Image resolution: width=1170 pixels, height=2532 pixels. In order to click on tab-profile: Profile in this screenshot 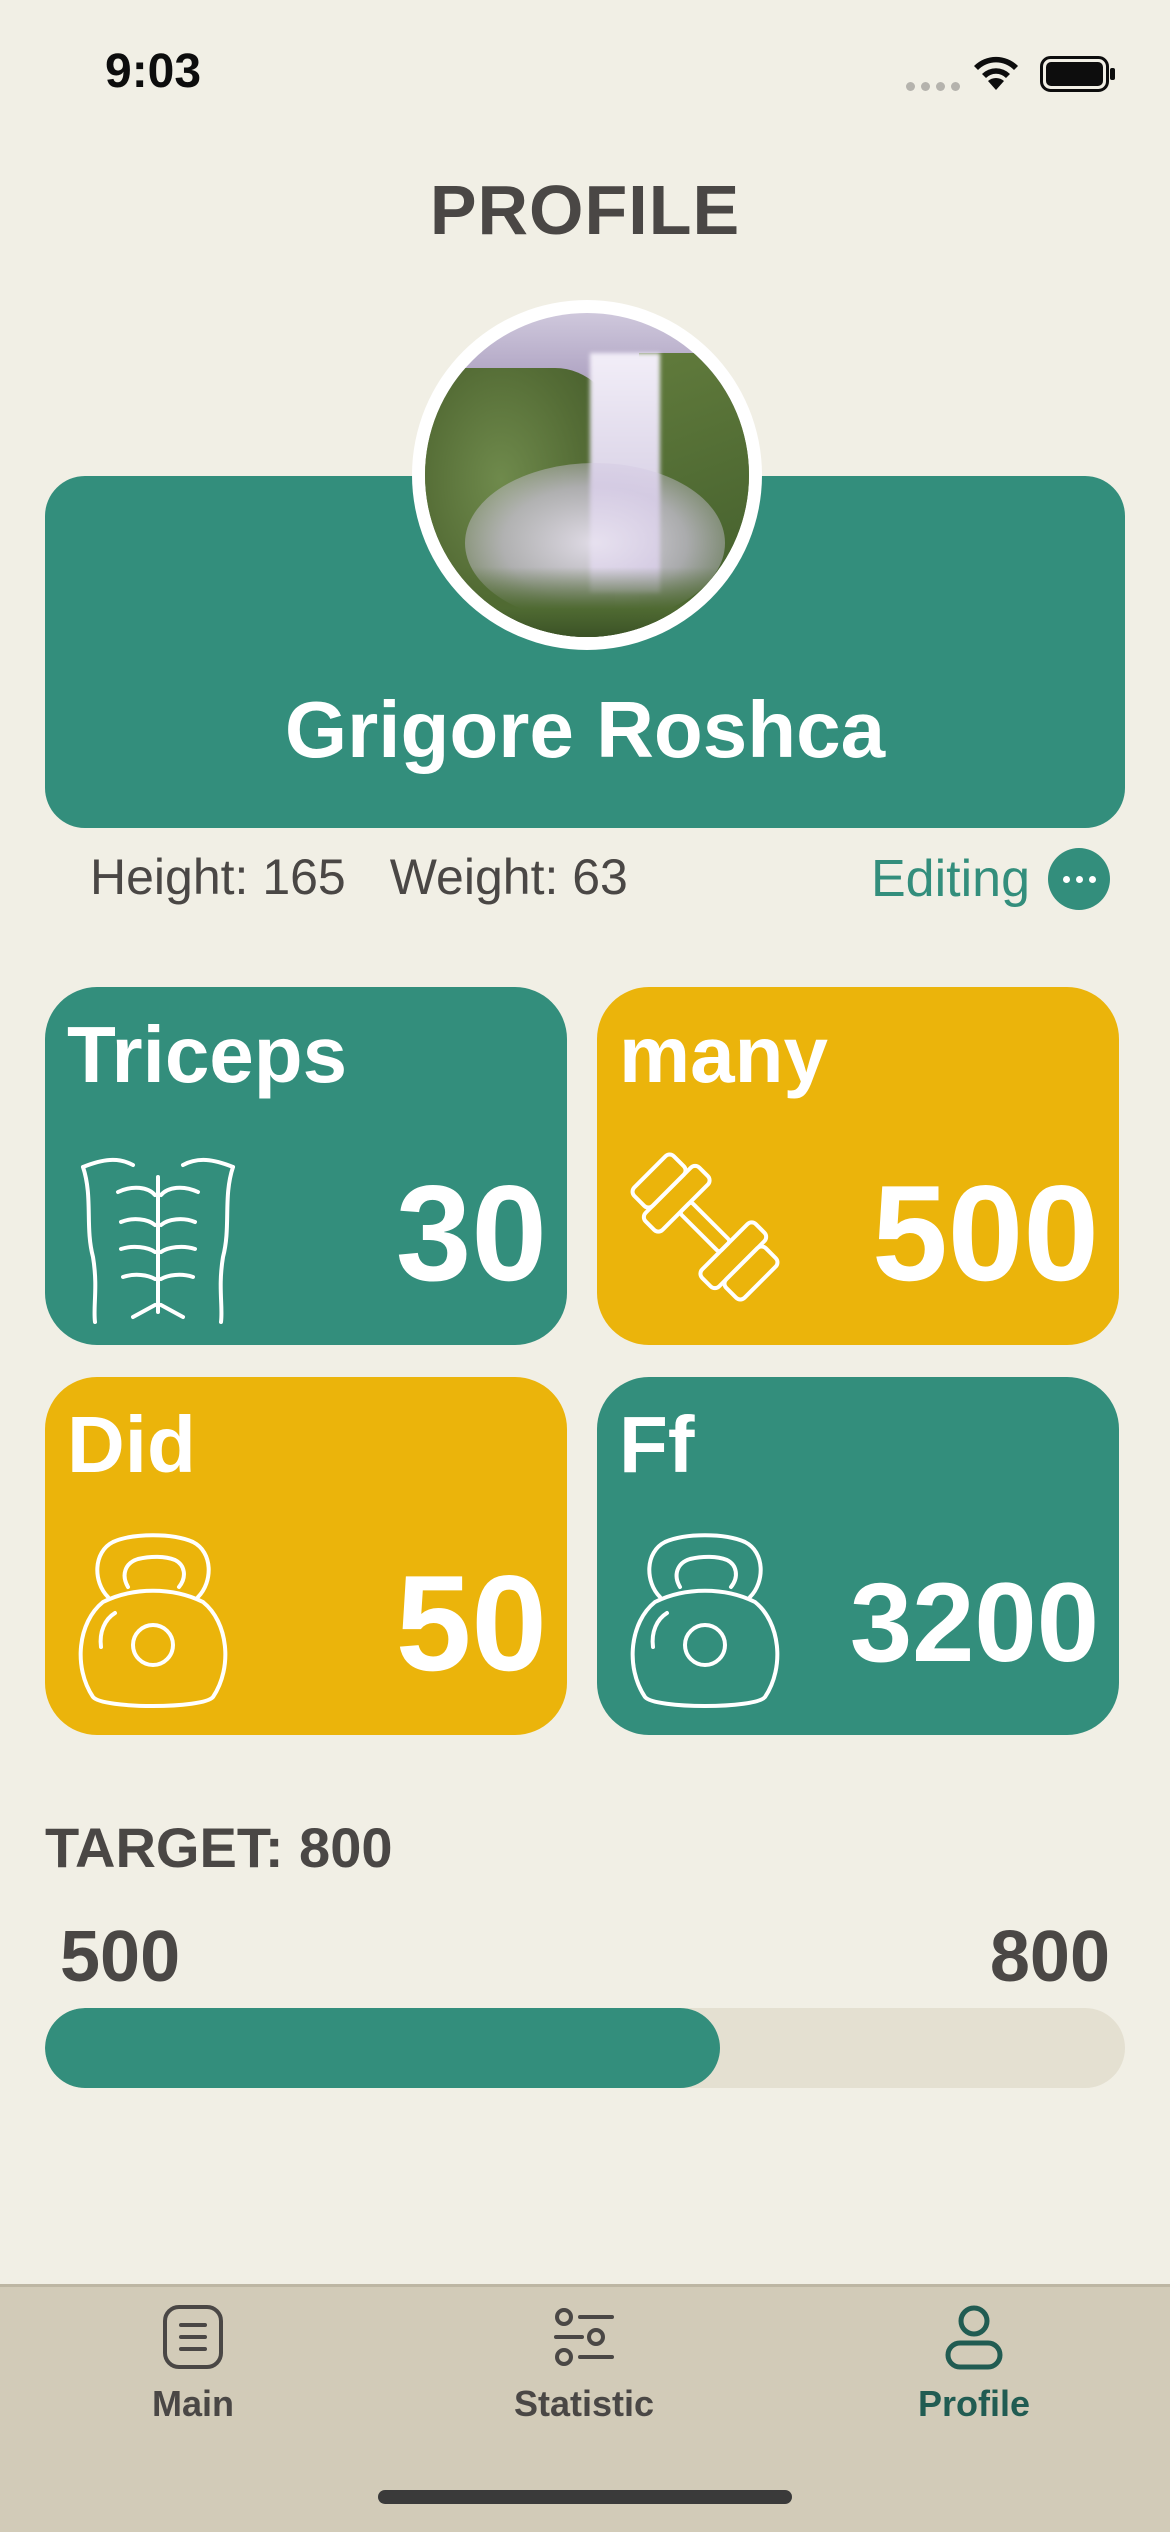, I will do `click(974, 2388)`.